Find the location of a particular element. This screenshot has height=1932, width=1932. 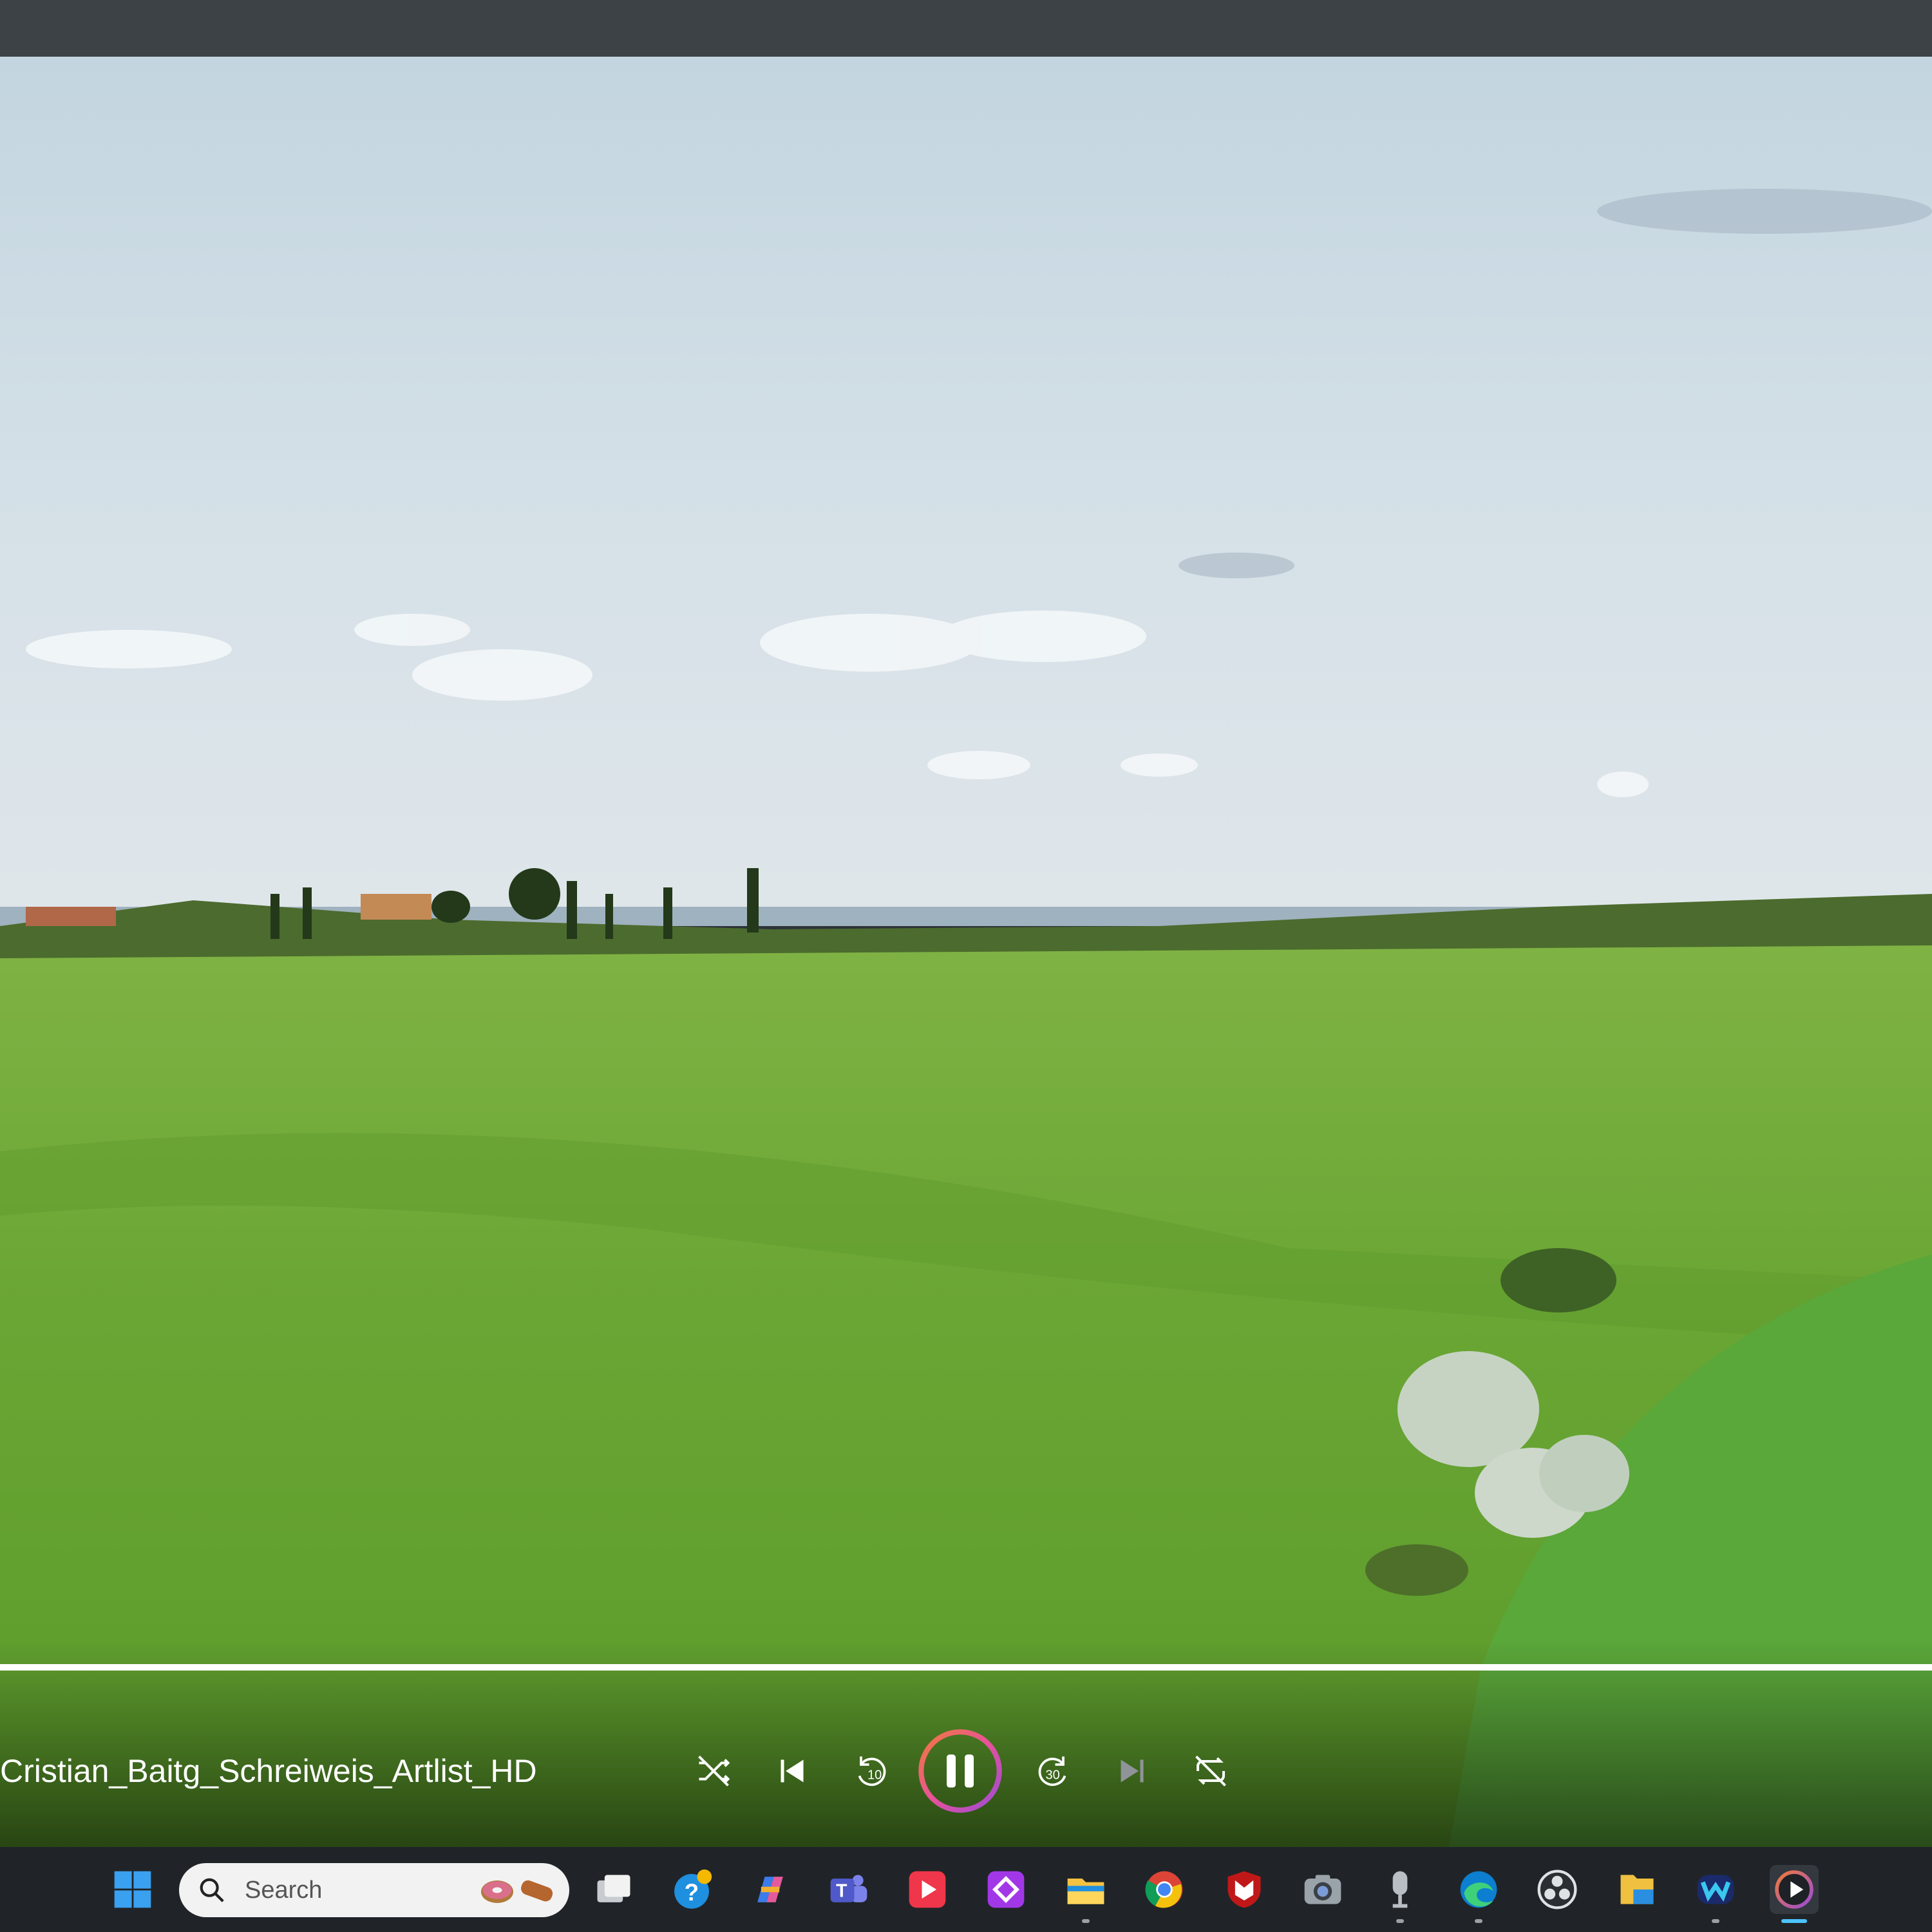

start-button is located at coordinates (132, 1890).